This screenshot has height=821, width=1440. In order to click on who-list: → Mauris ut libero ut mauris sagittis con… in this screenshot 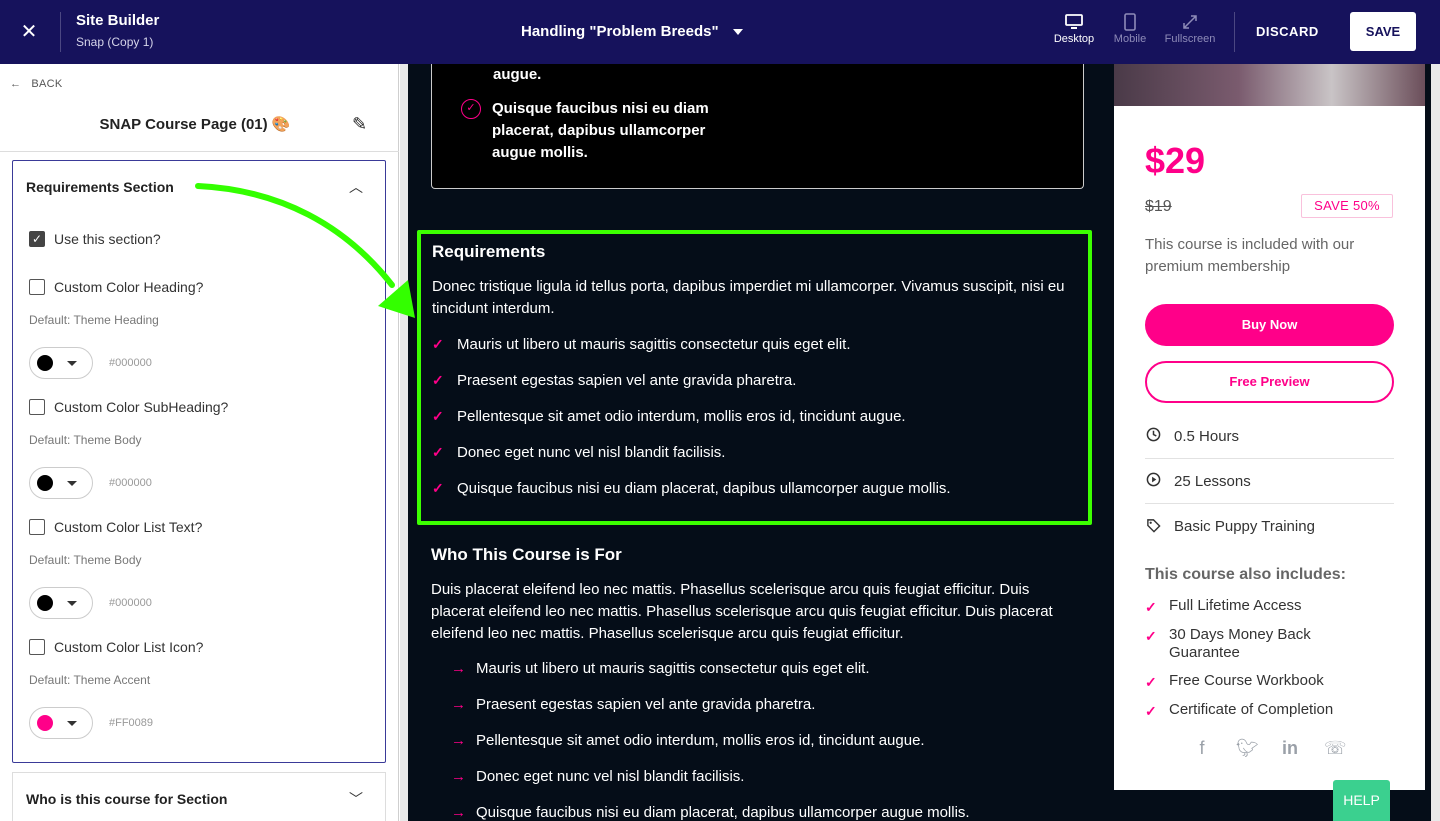, I will do `click(710, 735)`.